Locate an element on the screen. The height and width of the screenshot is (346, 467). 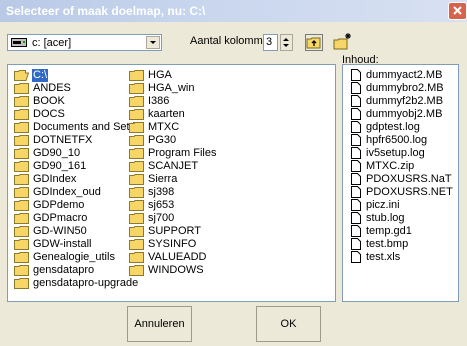
close-icon is located at coordinates (457, 10).